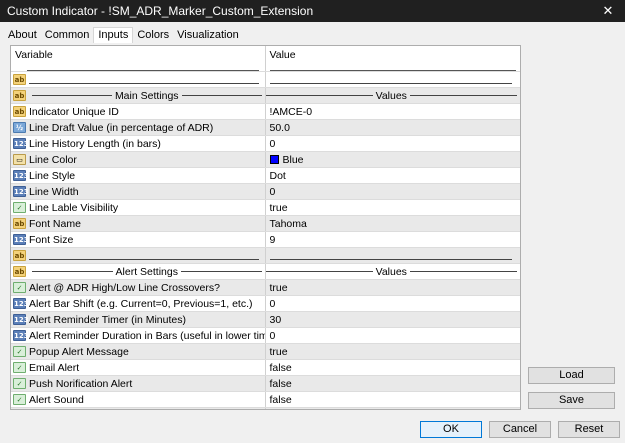 The width and height of the screenshot is (625, 443). I want to click on tab-inputs: Inputs, so click(113, 35).